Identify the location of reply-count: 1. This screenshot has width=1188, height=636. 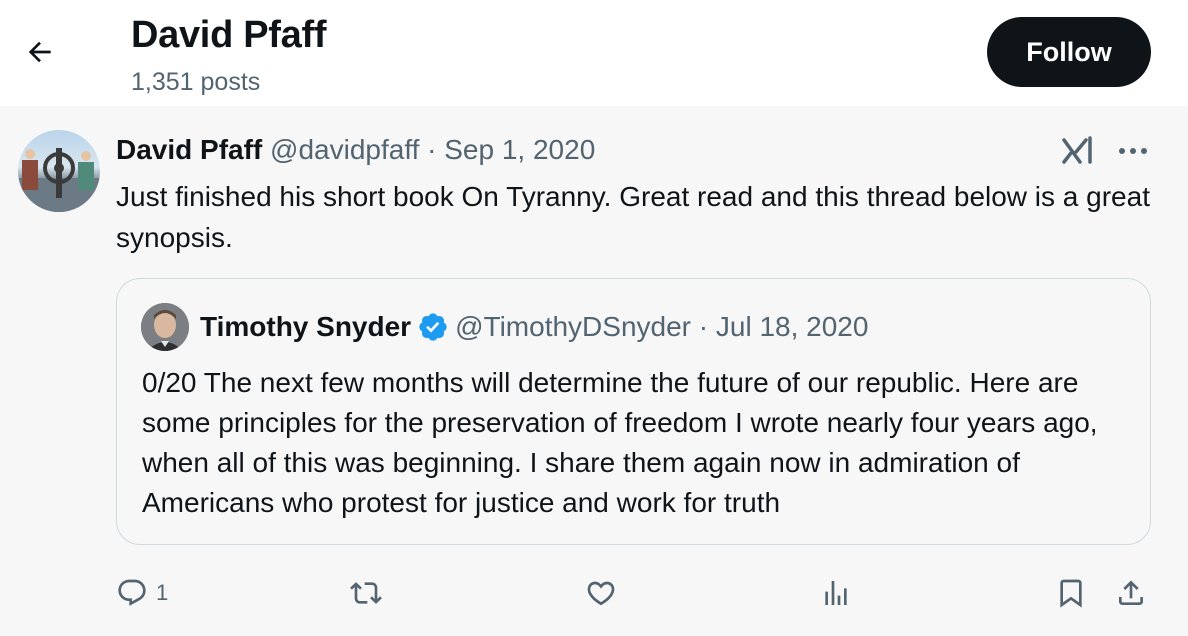
(162, 592).